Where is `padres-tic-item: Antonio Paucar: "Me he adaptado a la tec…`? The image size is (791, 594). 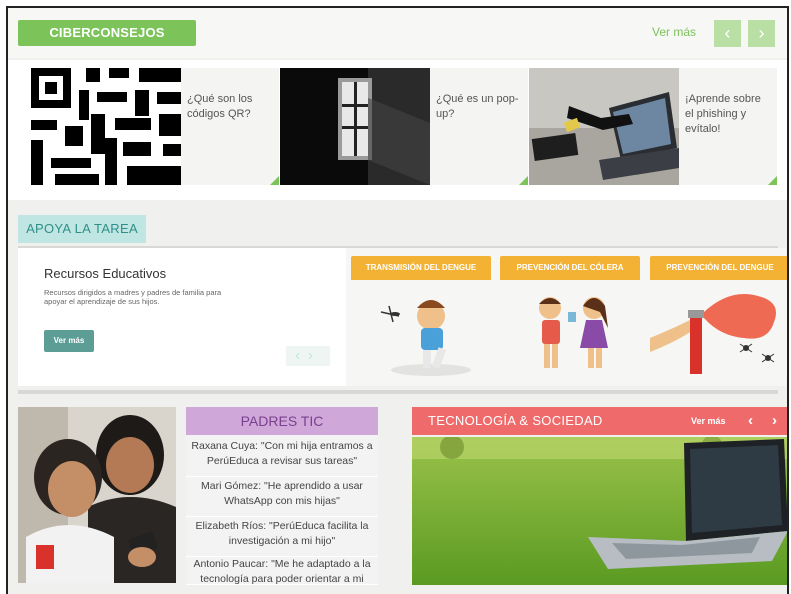 padres-tic-item: Antonio Paucar: "Me he adaptado a la tec… is located at coordinates (282, 571).